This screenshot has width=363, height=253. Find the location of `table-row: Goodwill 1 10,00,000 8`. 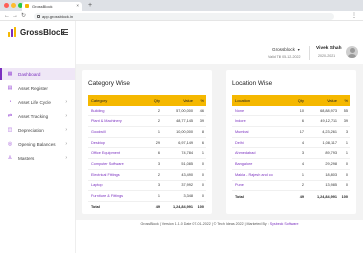

table-row: Goodwill 1 10,00,000 8 is located at coordinates (147, 132).